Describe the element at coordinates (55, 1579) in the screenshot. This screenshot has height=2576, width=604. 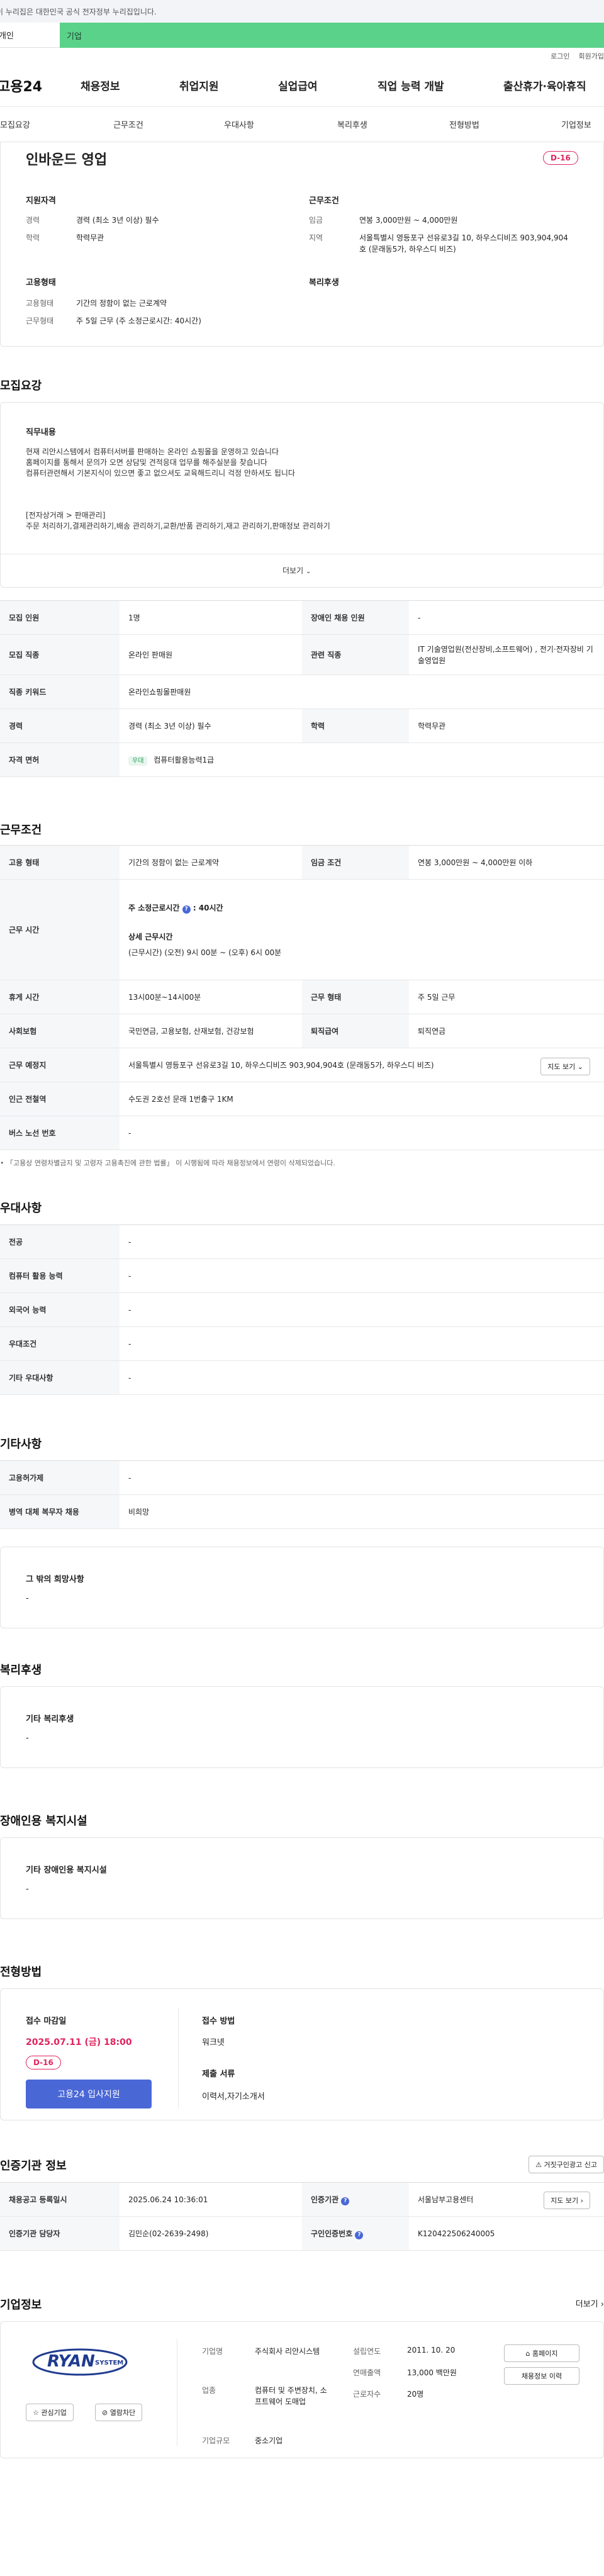
I see `hope-heading: 그 밖의 희망사항` at that location.